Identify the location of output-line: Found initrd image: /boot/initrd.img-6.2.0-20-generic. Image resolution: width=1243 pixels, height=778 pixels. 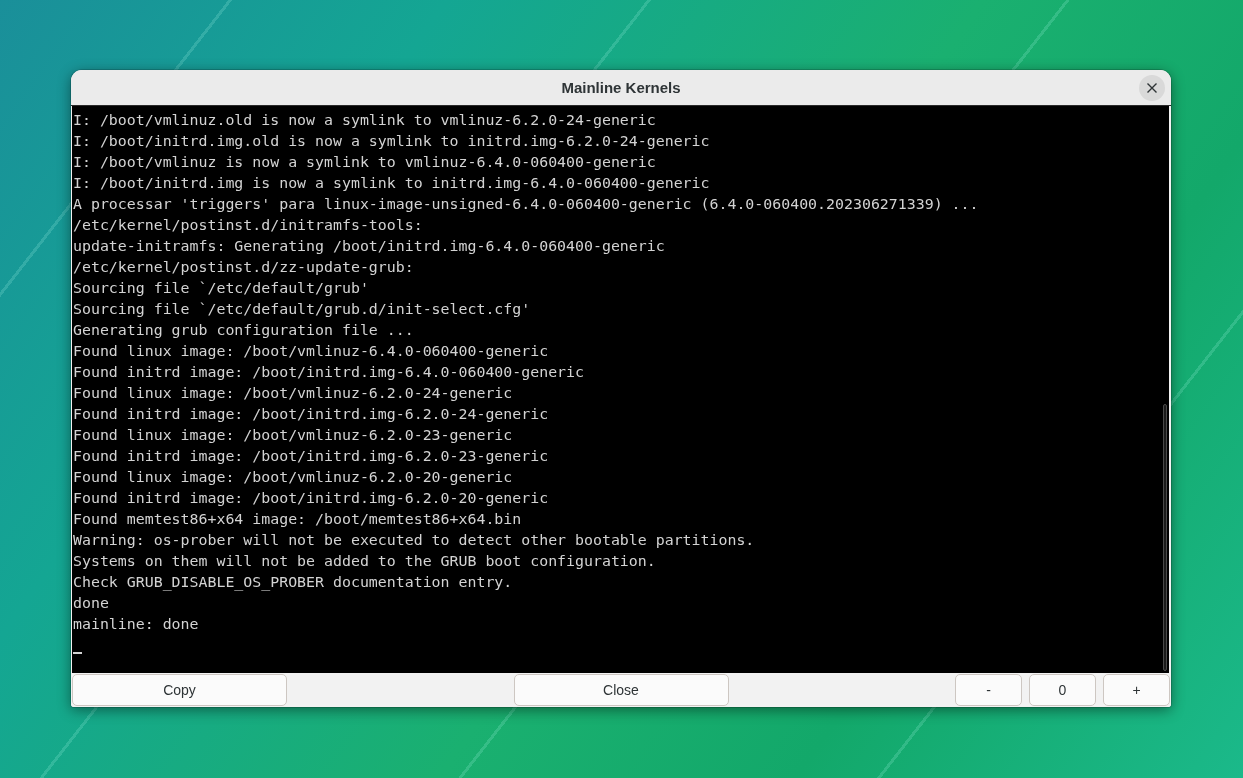
(311, 498).